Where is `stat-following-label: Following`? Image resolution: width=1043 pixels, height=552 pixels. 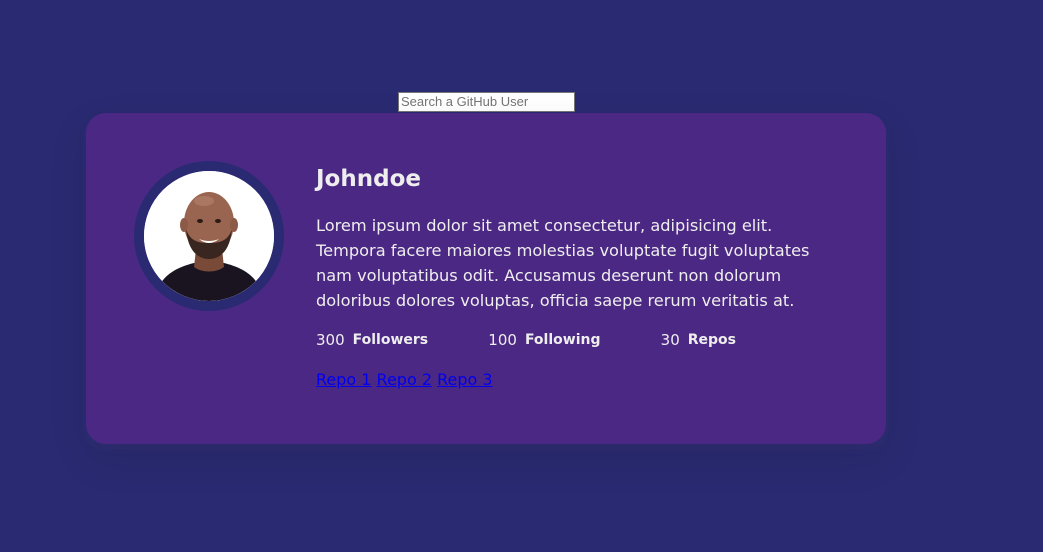 stat-following-label: Following is located at coordinates (562, 340).